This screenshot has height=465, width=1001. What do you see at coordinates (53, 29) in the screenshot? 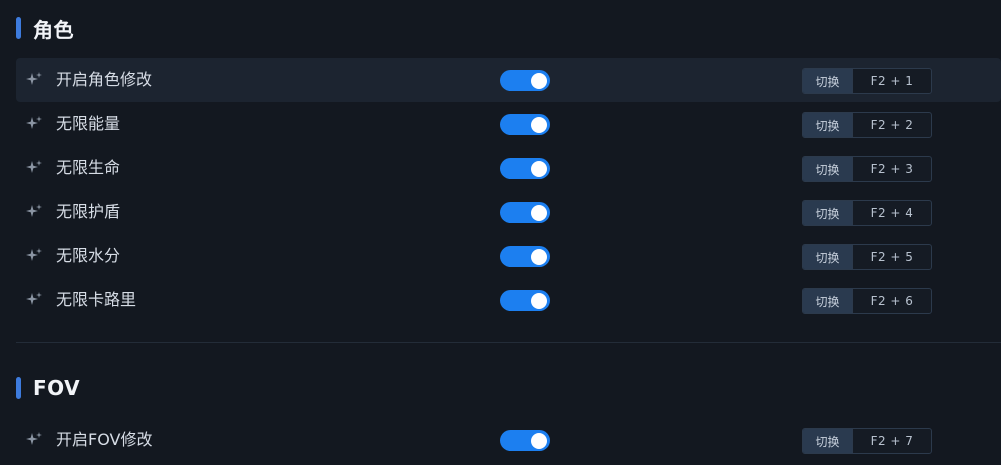
I see `section-title: 角色` at bounding box center [53, 29].